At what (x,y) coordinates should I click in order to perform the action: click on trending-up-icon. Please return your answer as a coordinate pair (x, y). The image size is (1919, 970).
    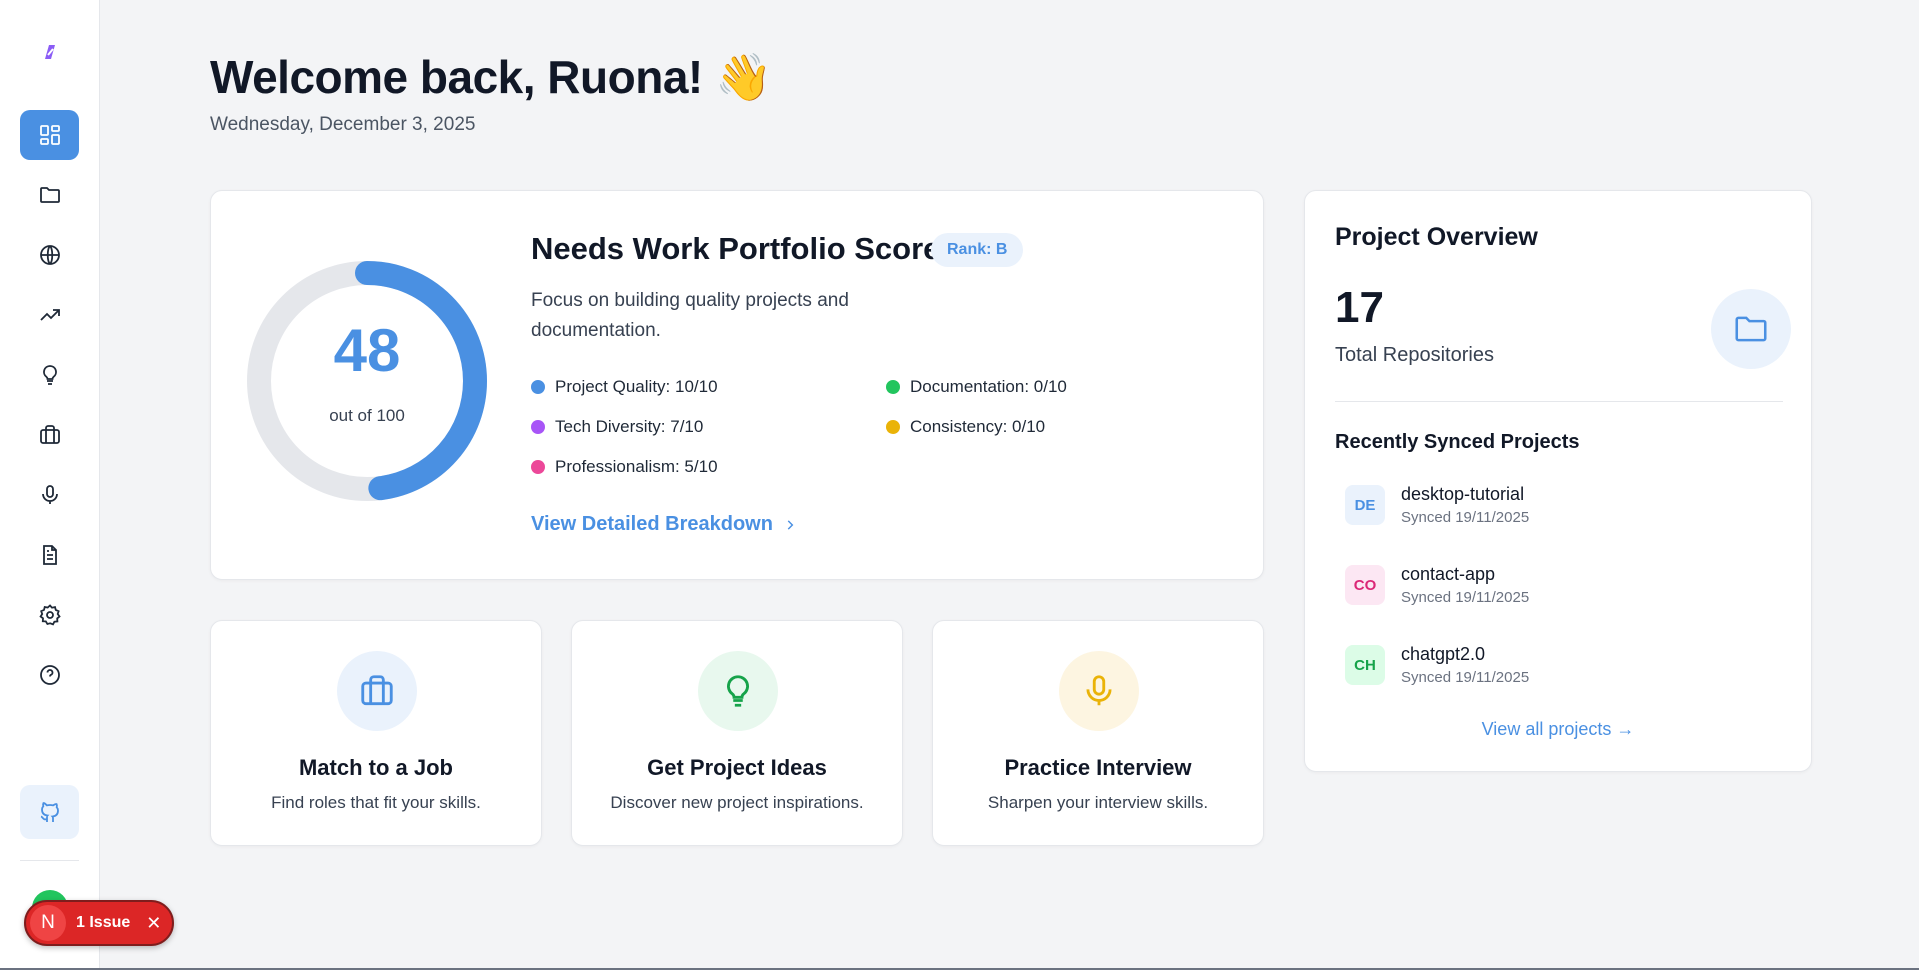
    Looking at the image, I should click on (49, 315).